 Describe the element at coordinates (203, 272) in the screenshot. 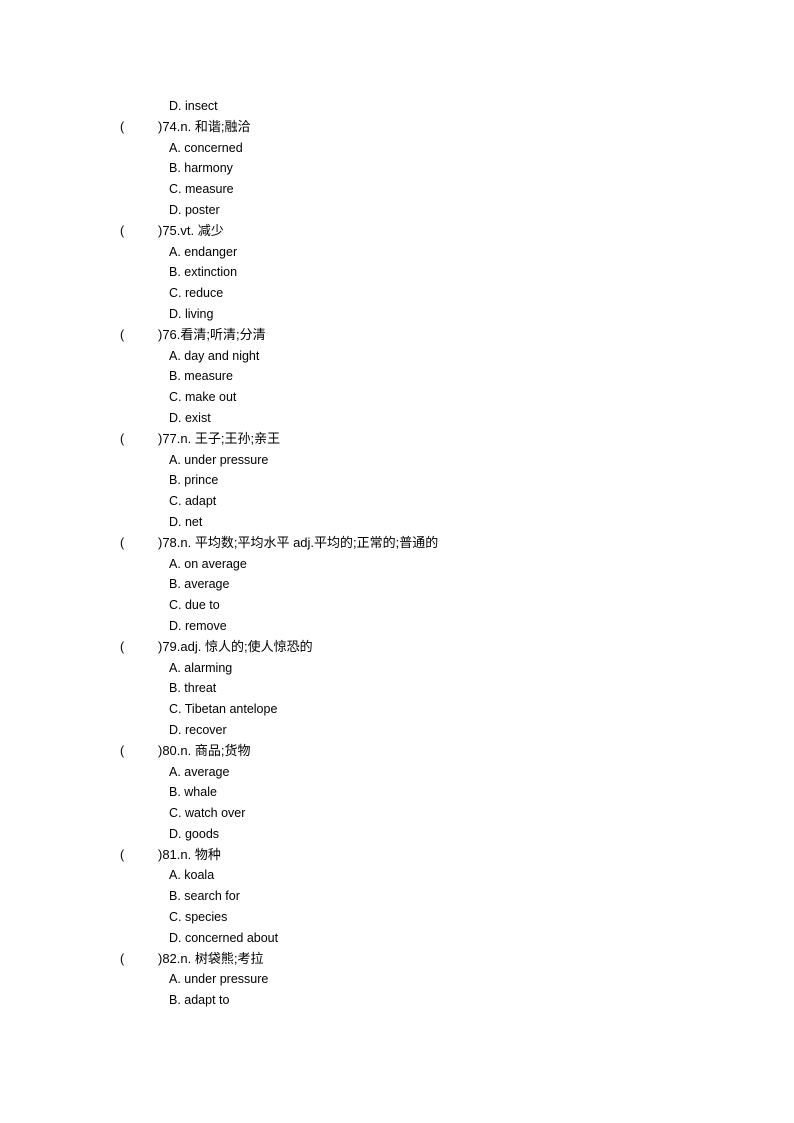

I see `option: B. extinction` at that location.